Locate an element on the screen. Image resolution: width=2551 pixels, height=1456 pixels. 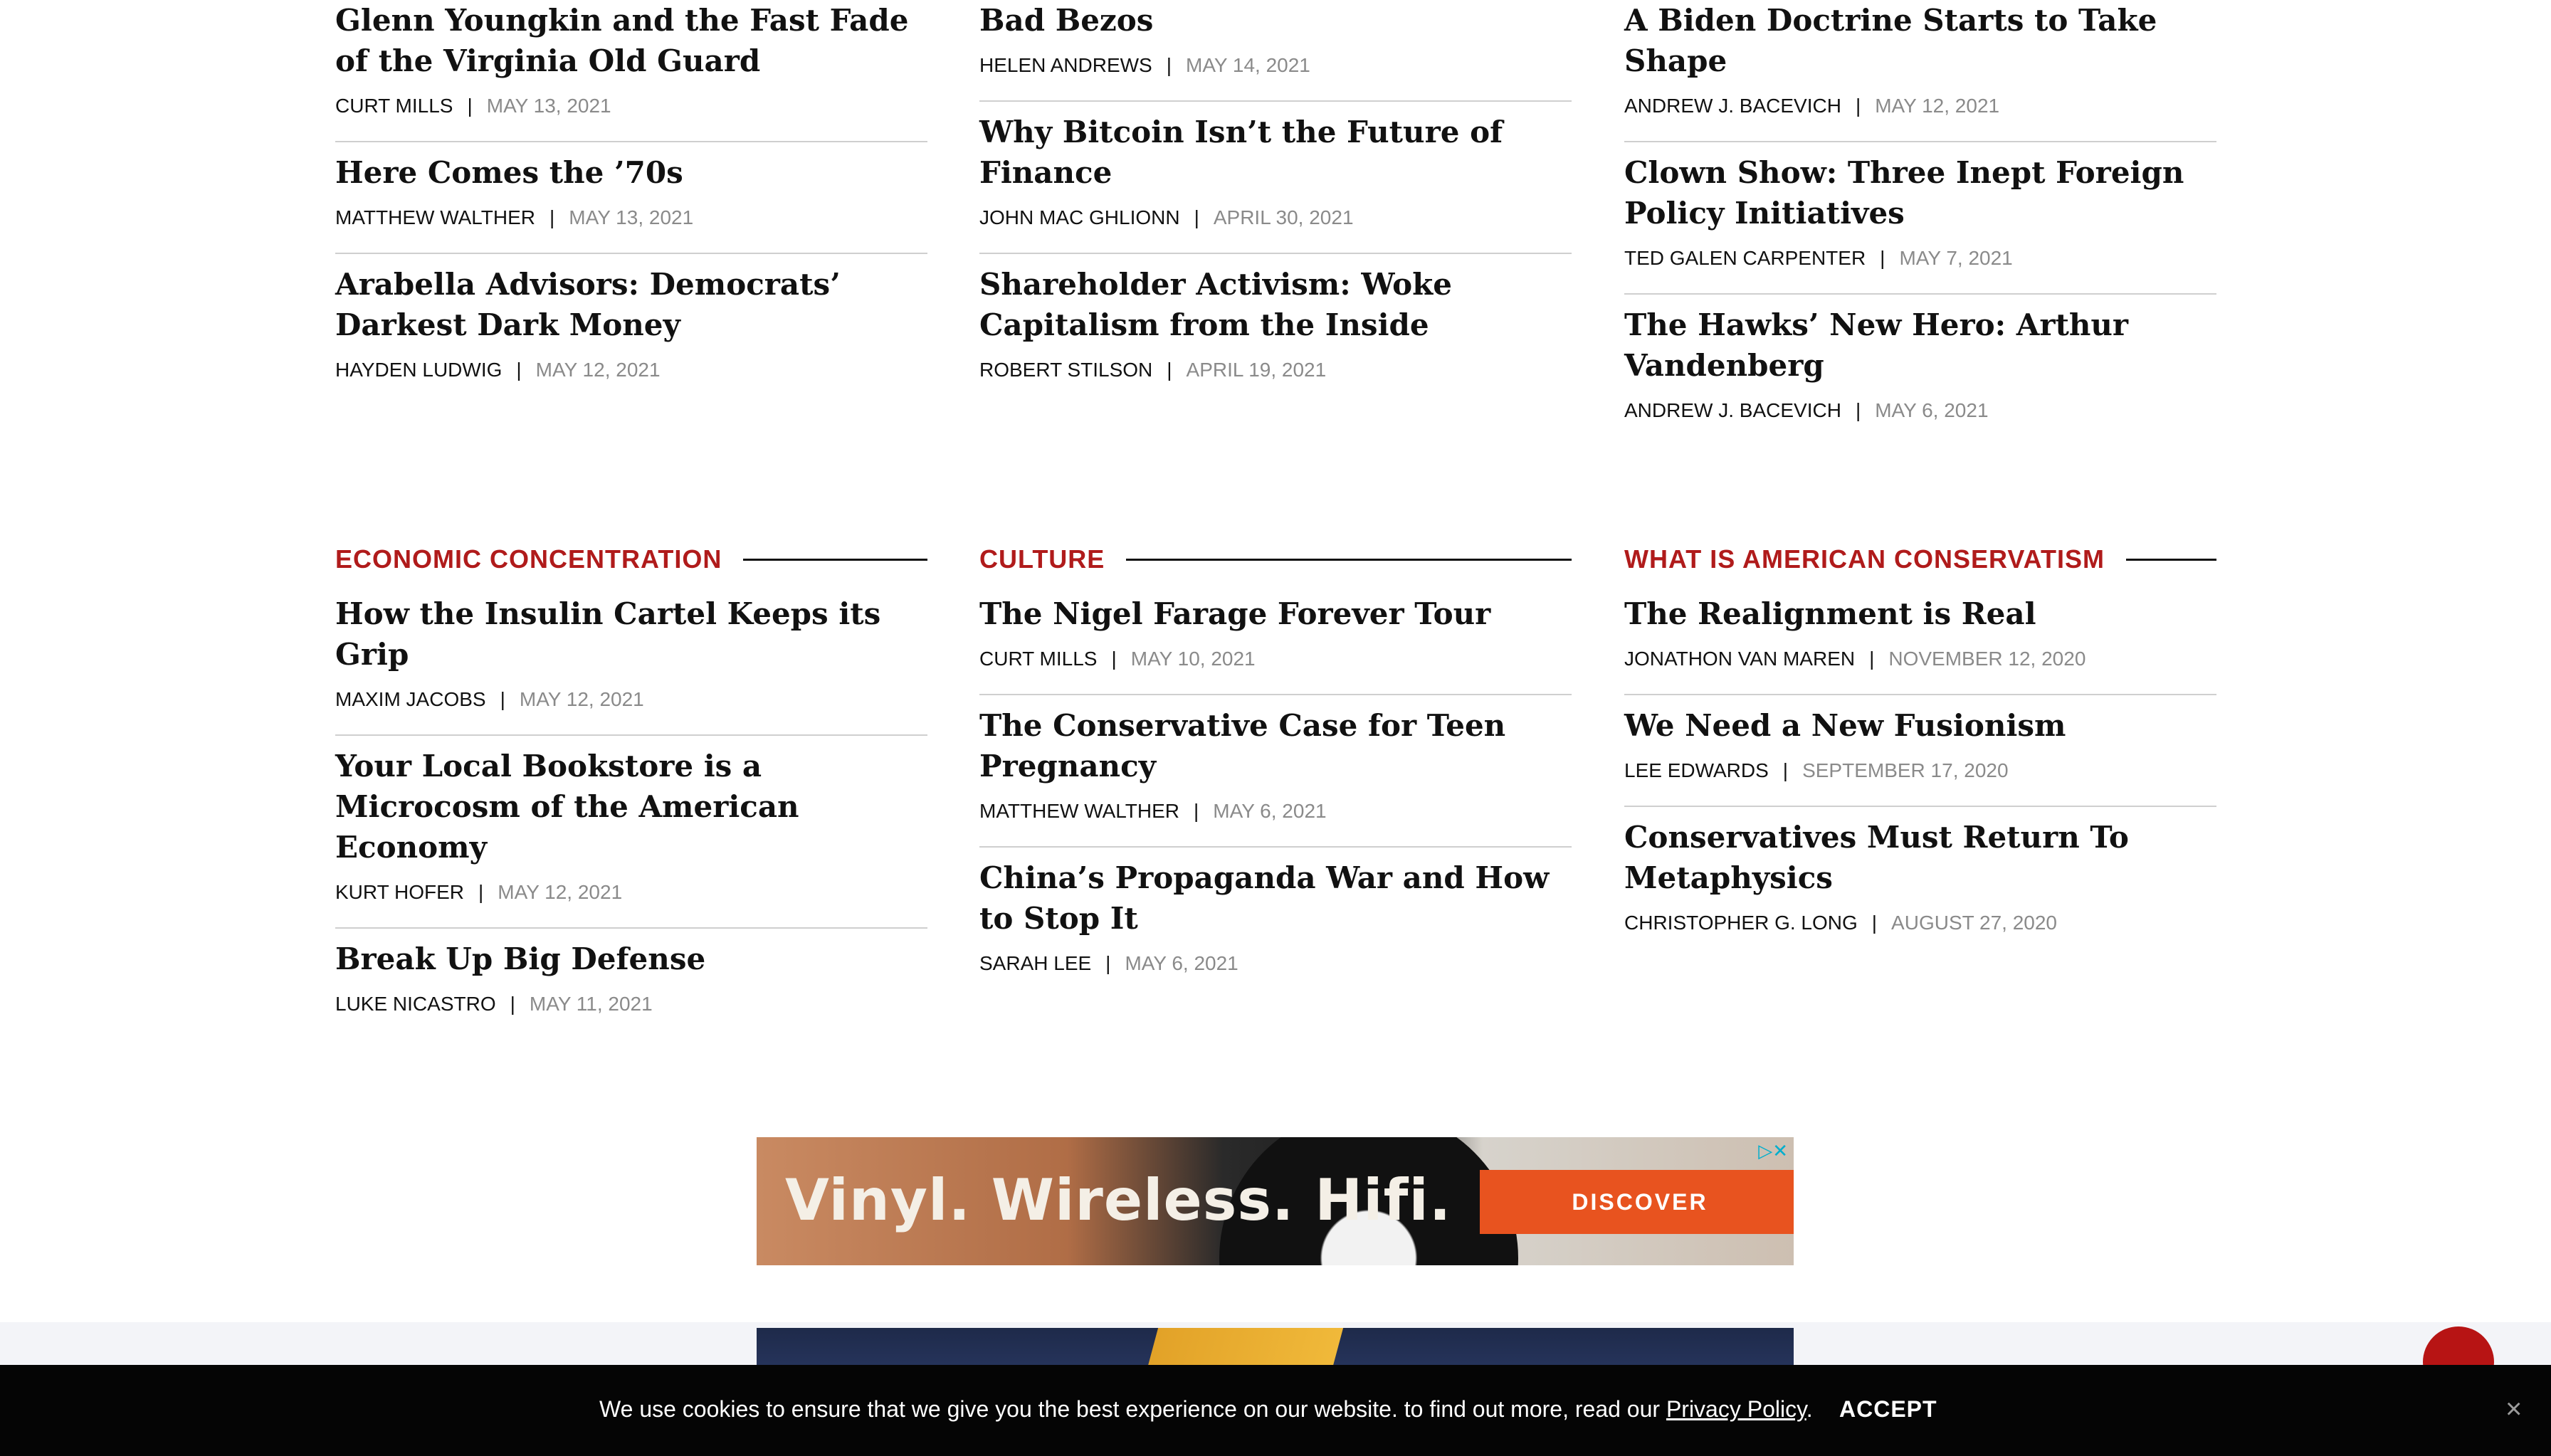
article-title: The Conservative Case for Teen Pregnancy is located at coordinates (1275, 745).